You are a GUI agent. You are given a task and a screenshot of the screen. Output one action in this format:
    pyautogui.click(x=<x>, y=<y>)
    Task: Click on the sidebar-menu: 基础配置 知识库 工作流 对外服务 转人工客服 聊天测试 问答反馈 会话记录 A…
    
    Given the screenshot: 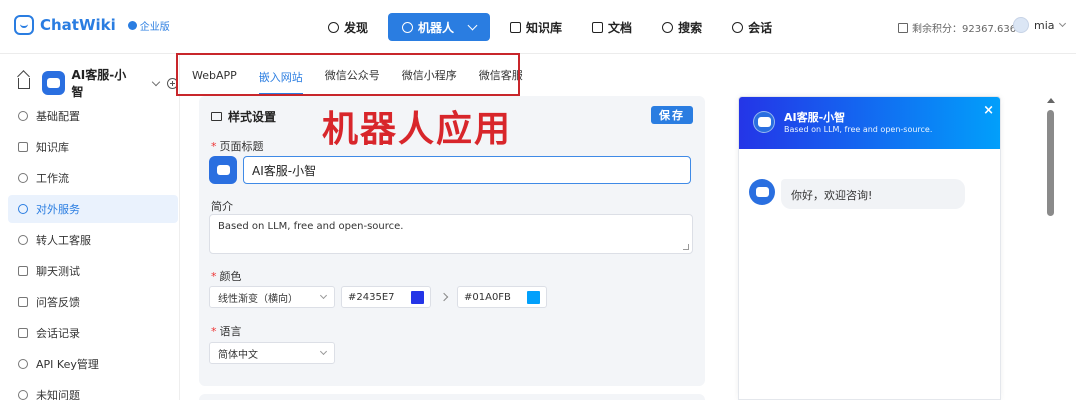 What is the action you would take?
    pyautogui.click(x=93, y=251)
    